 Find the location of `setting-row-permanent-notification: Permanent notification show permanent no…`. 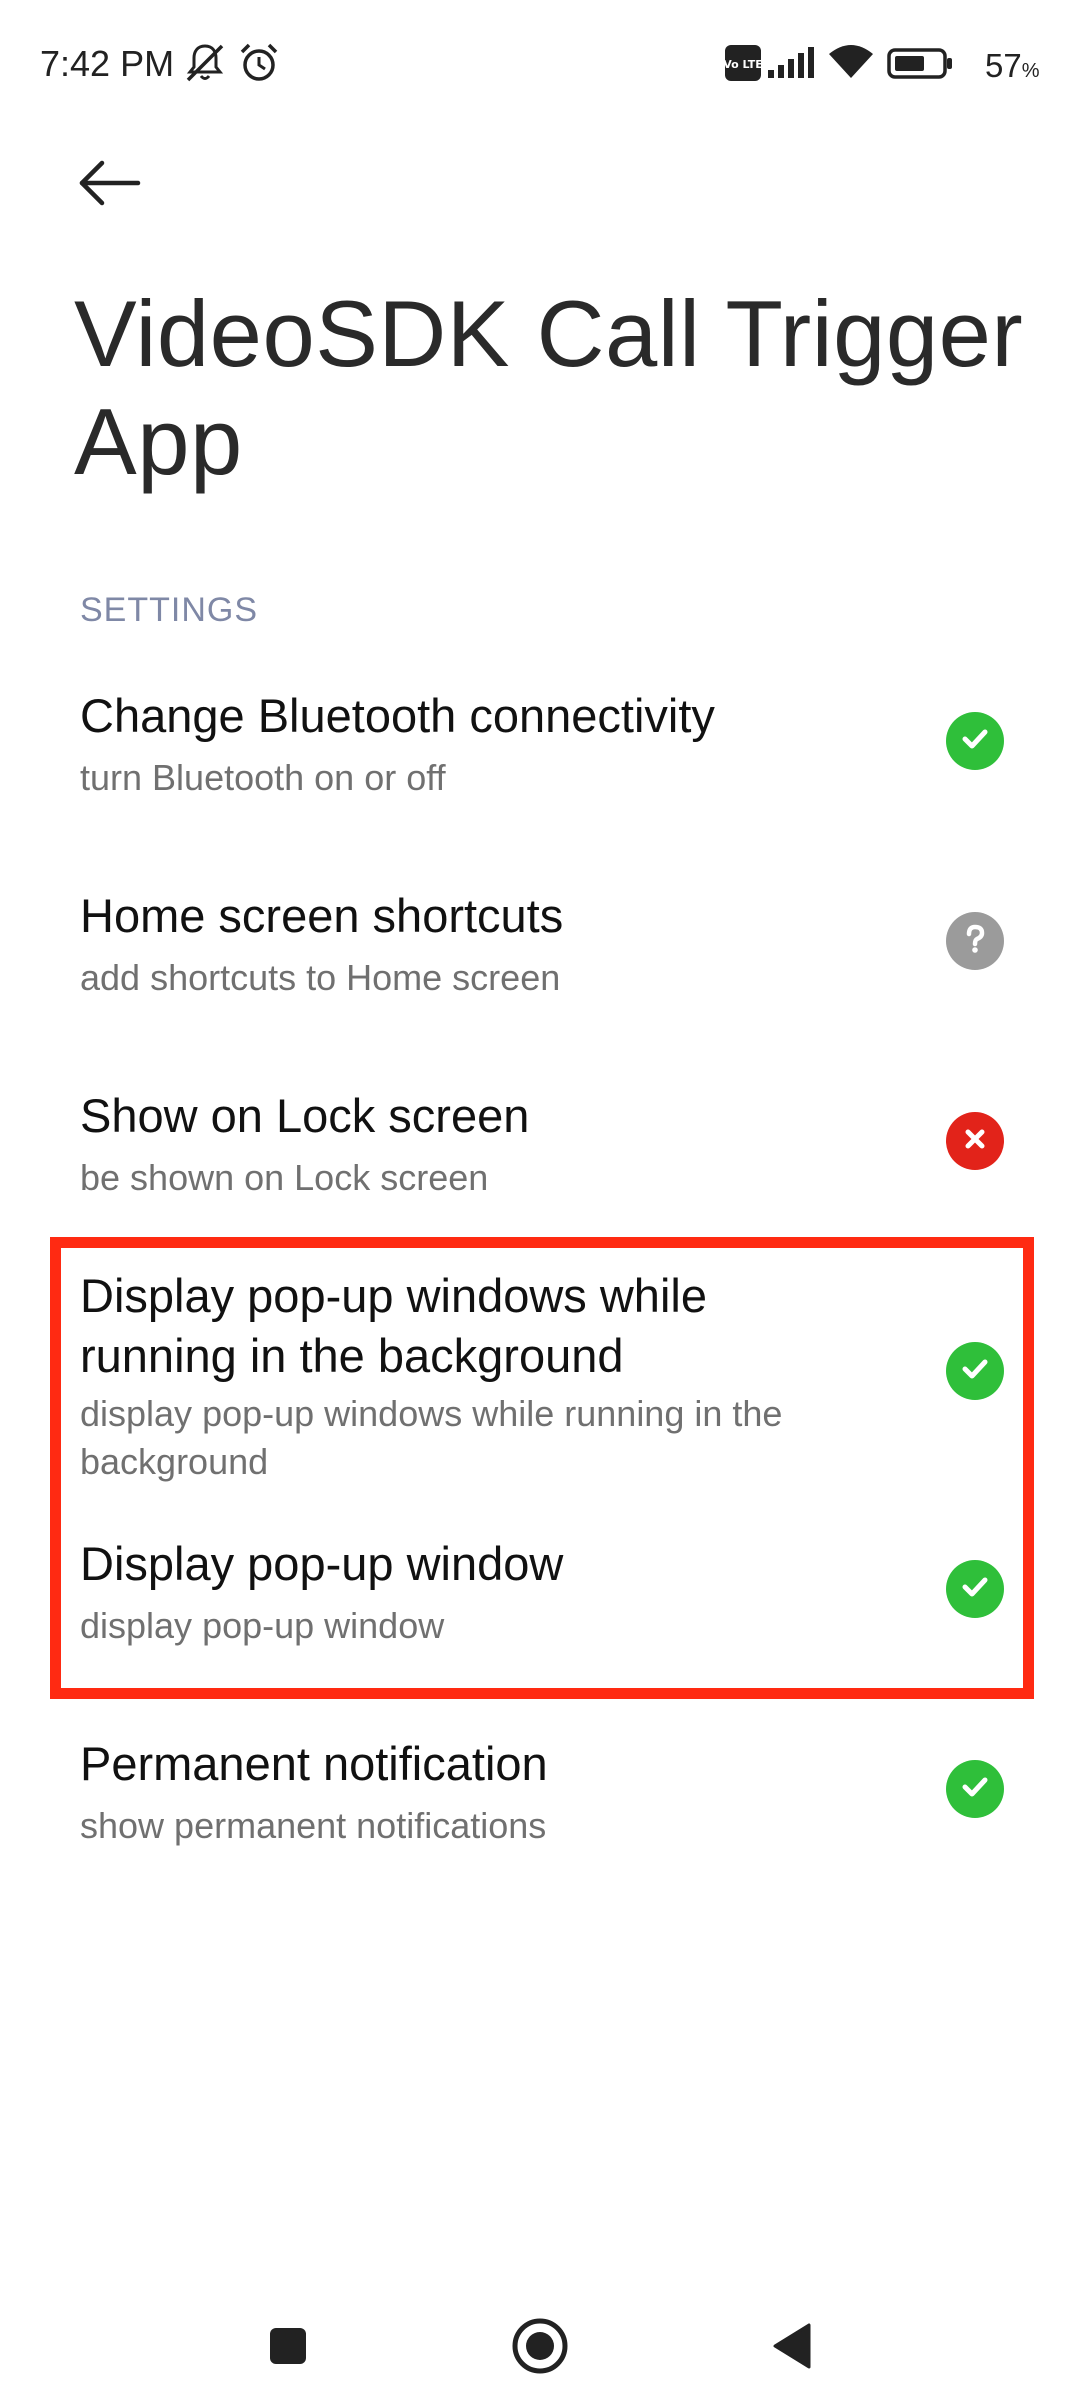

setting-row-permanent-notification: Permanent notification show permanent no… is located at coordinates (540, 1803).